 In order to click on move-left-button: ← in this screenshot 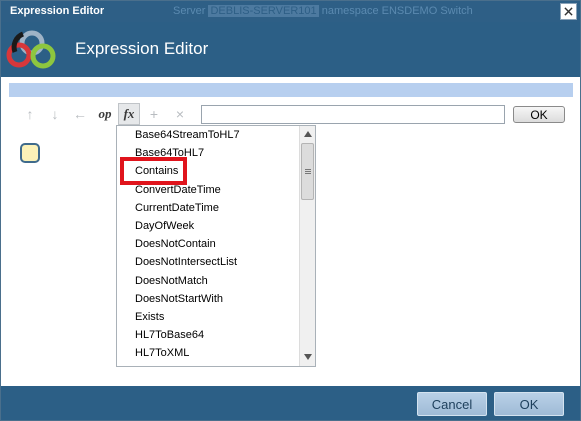, I will do `click(80, 114)`.